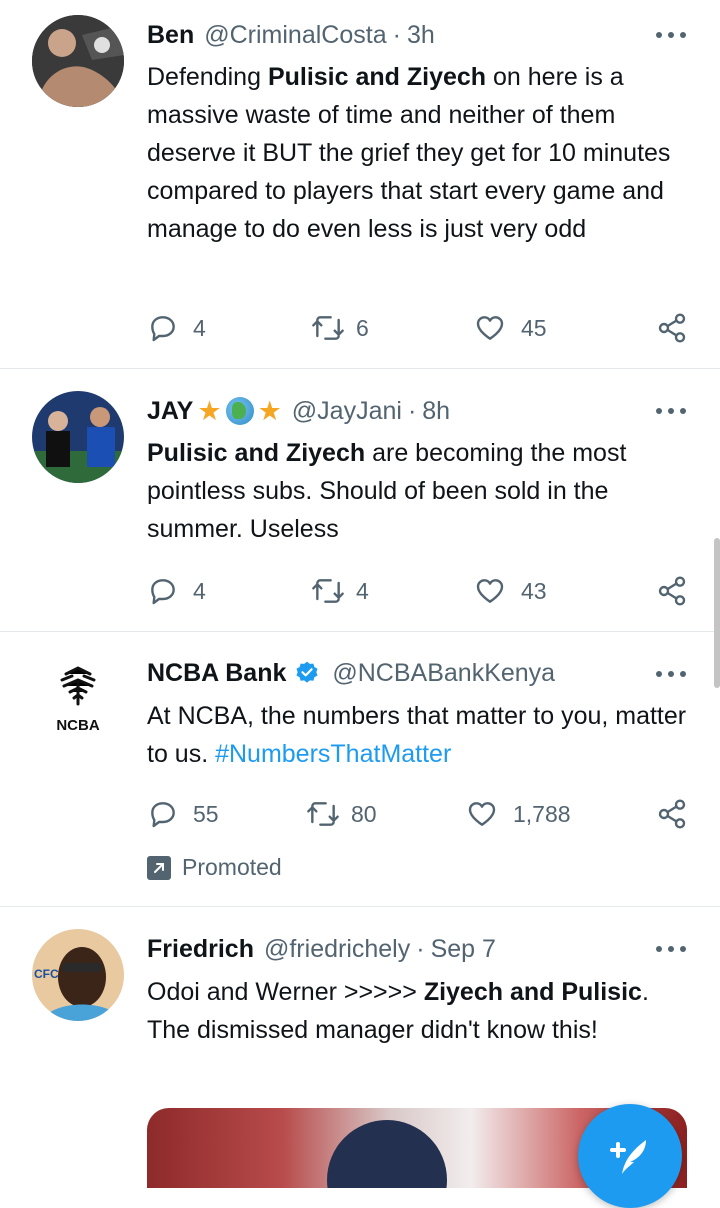 This screenshot has height=1208, width=720. What do you see at coordinates (337, 949) in the screenshot?
I see `user-handle: @friedrichely` at bounding box center [337, 949].